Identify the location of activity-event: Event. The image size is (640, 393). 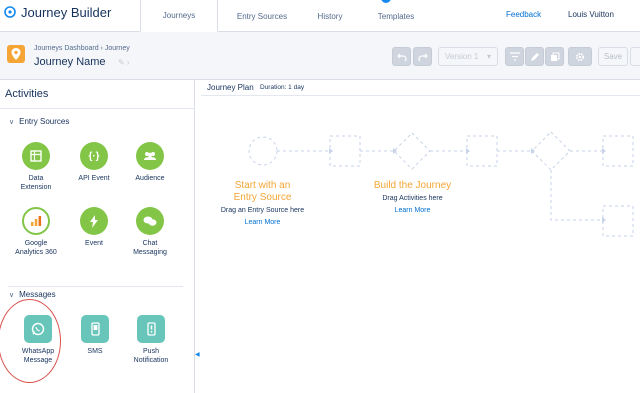
(94, 227).